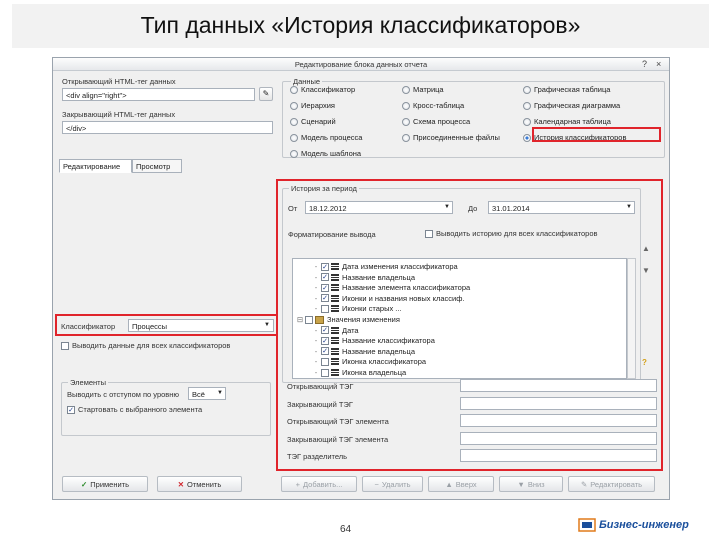 This screenshot has height=540, width=720. I want to click on tree-row: - ✓ Иконки и названия новых классиф., so click(388, 298).